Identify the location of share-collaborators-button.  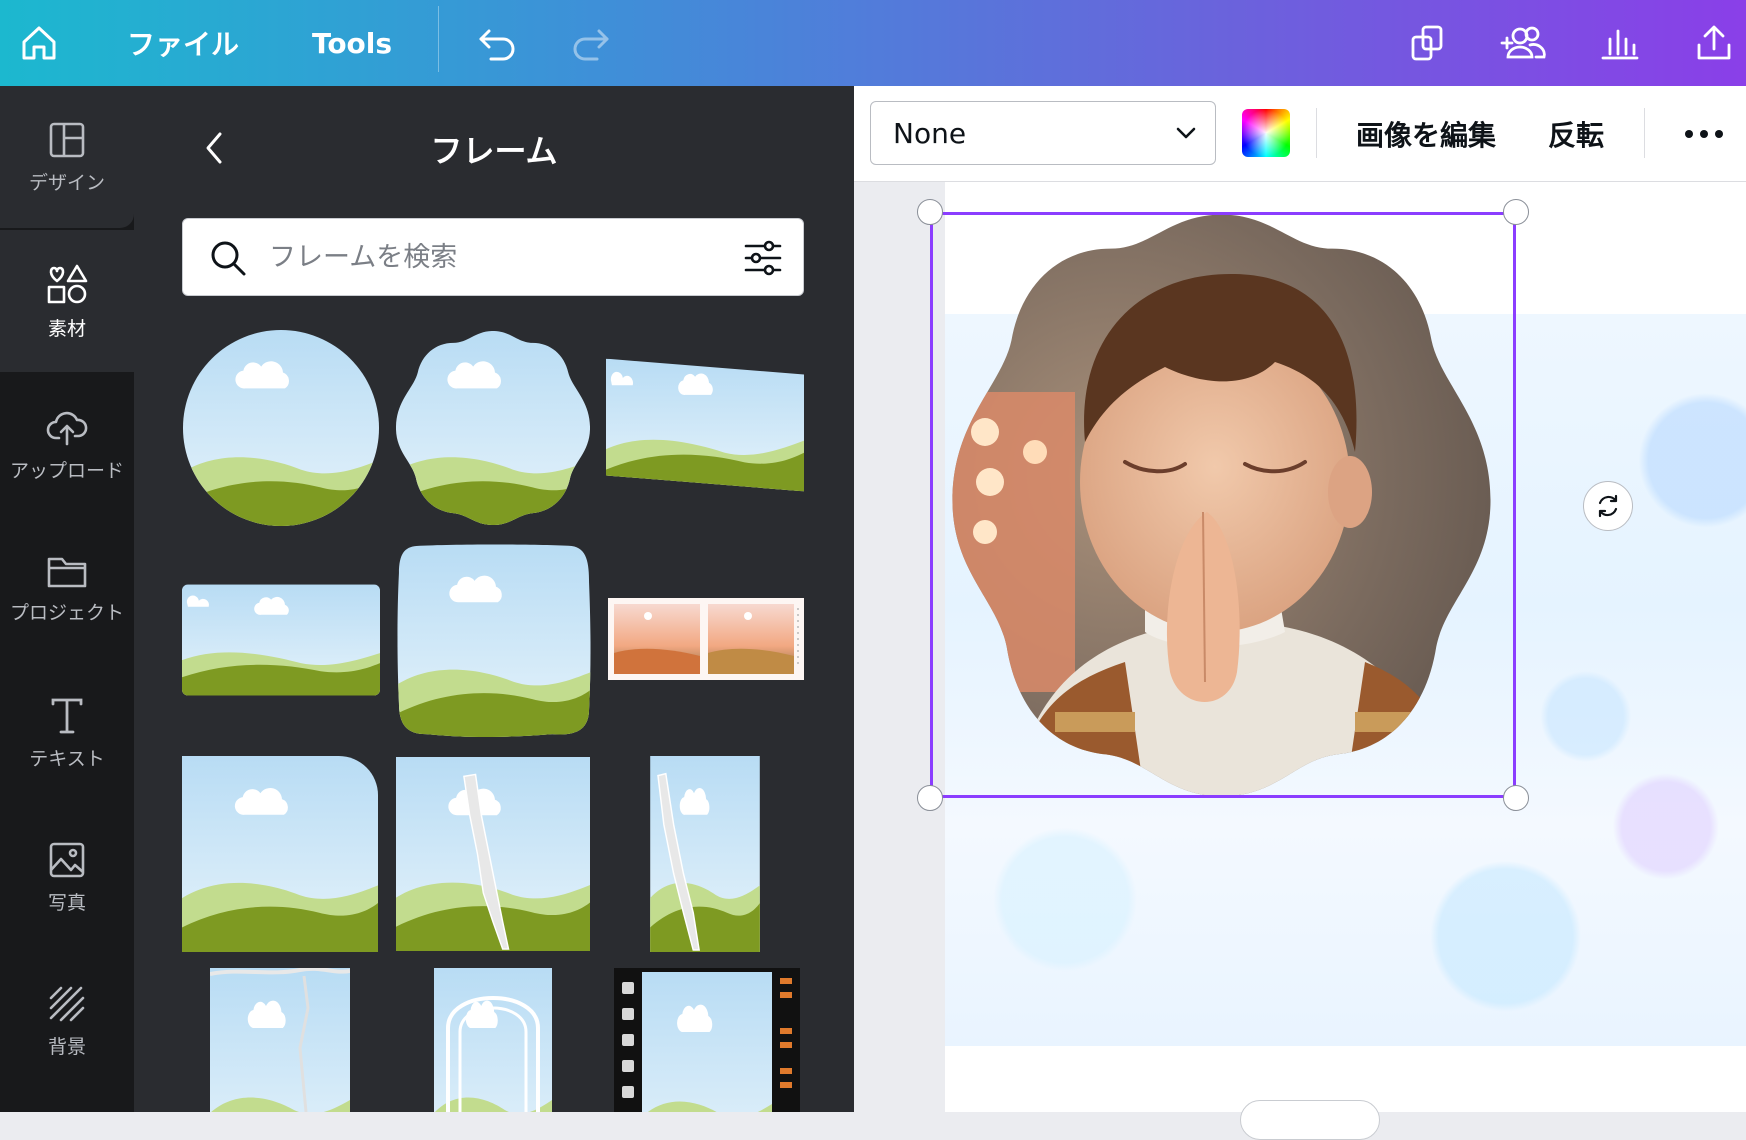
(1524, 43).